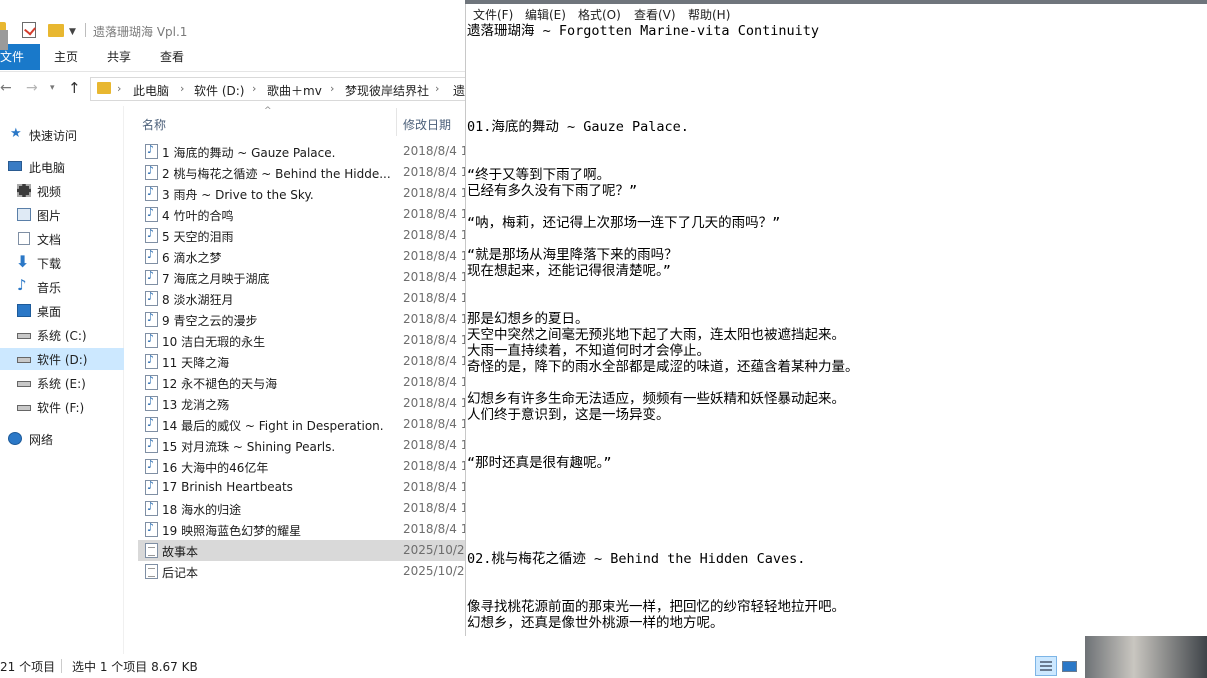 This screenshot has width=1207, height=678. Describe the element at coordinates (303, 529) in the screenshot. I see `file-row: 19 映照海蓝色幻梦的耀星 2018/8/4 1` at that location.